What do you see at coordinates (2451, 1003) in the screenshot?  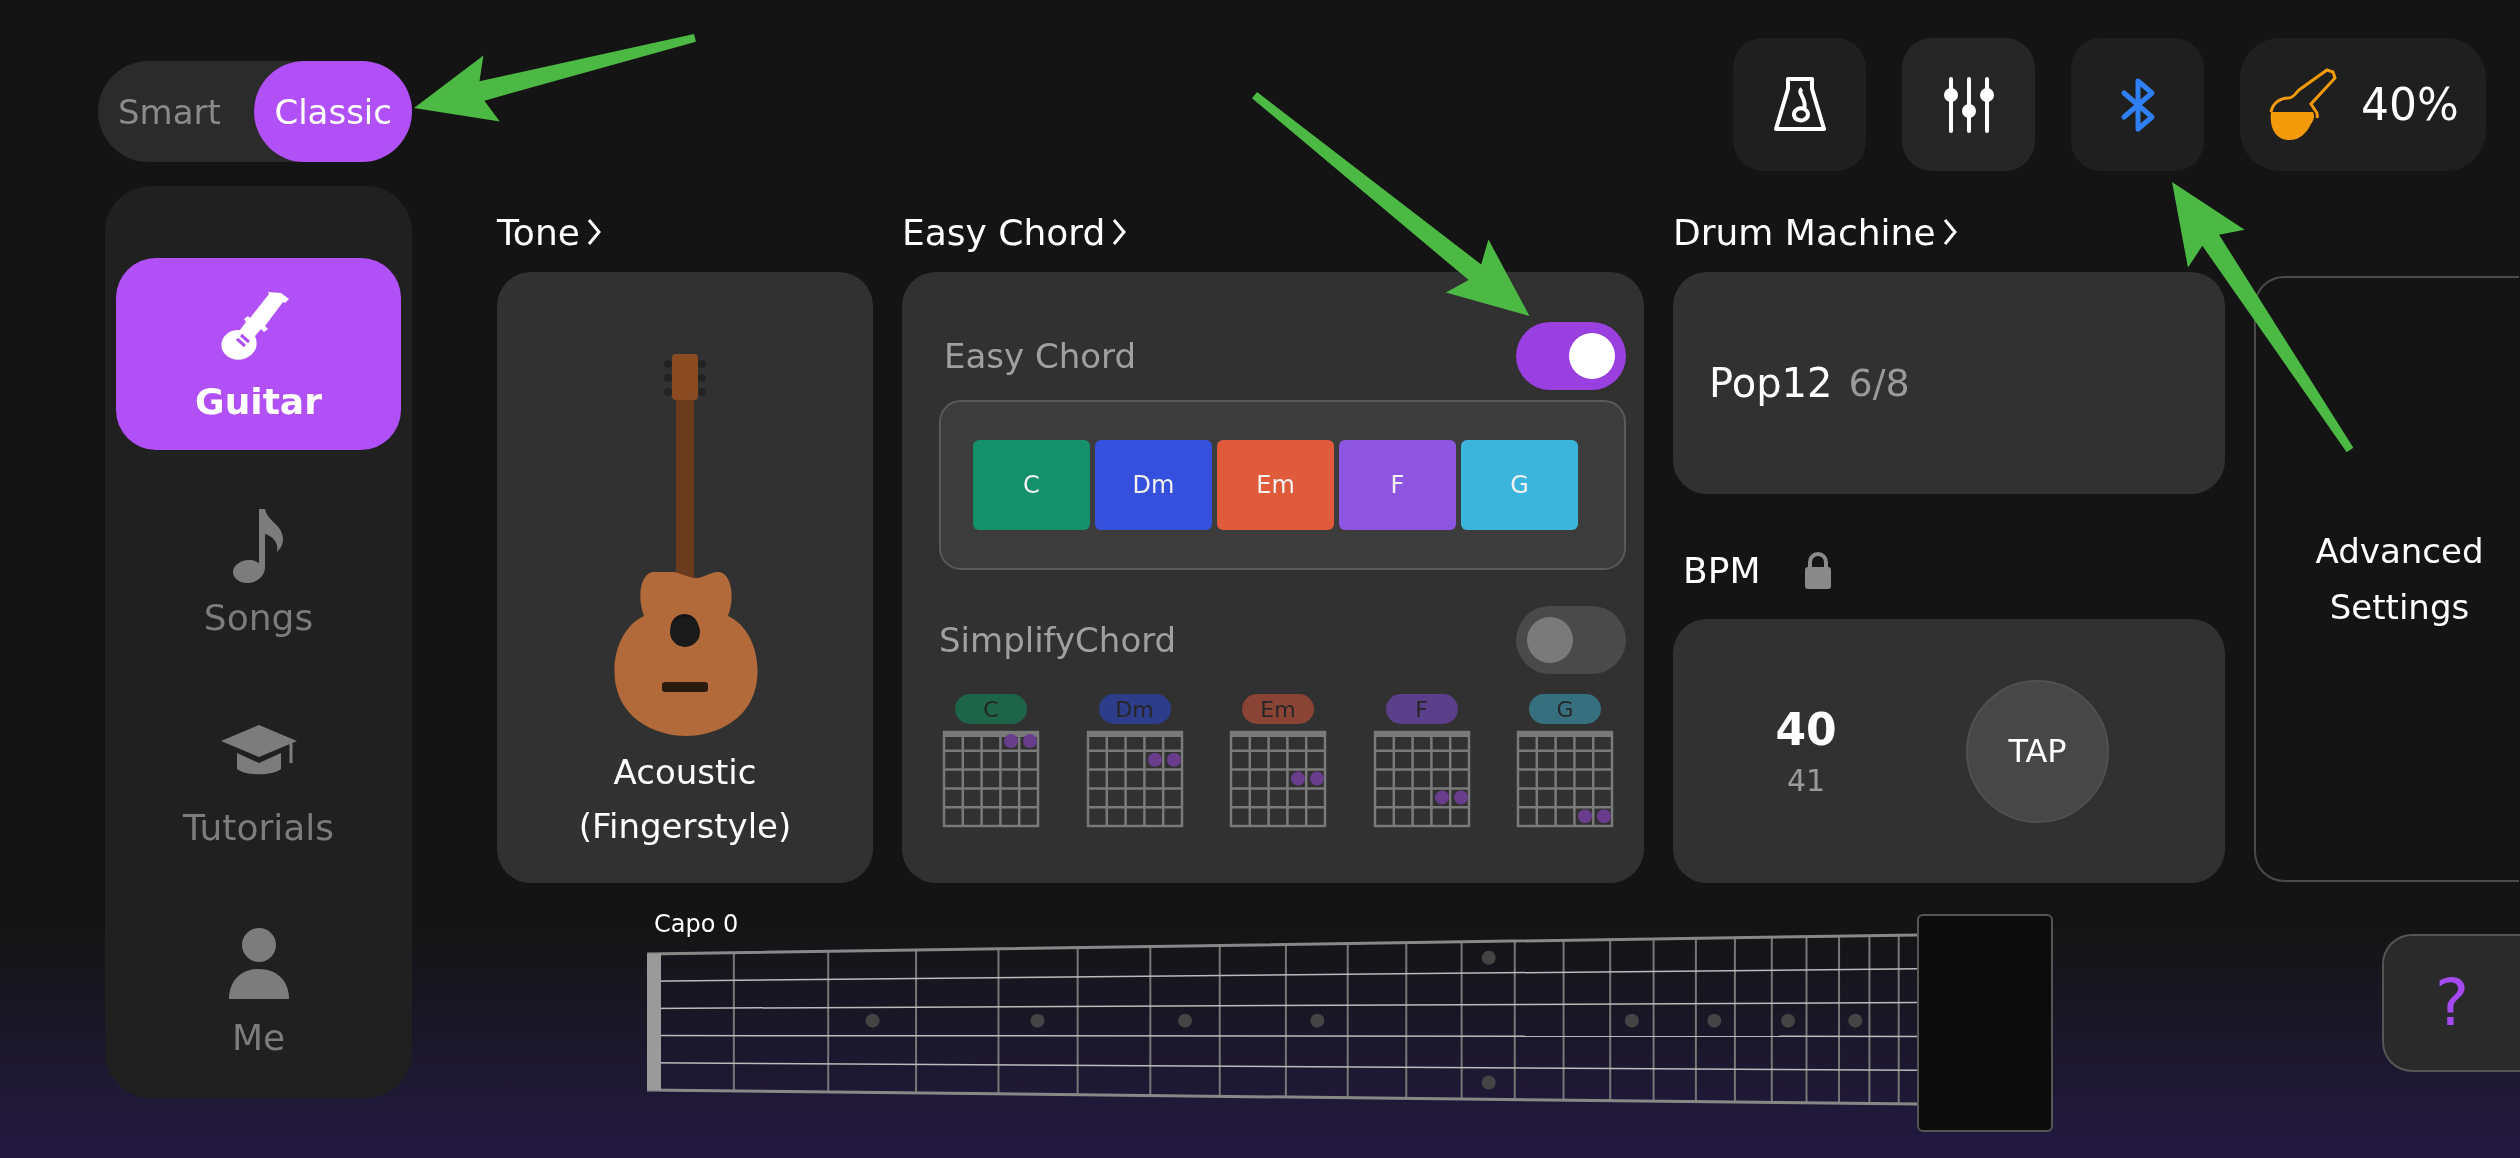 I see `help-button: ?` at bounding box center [2451, 1003].